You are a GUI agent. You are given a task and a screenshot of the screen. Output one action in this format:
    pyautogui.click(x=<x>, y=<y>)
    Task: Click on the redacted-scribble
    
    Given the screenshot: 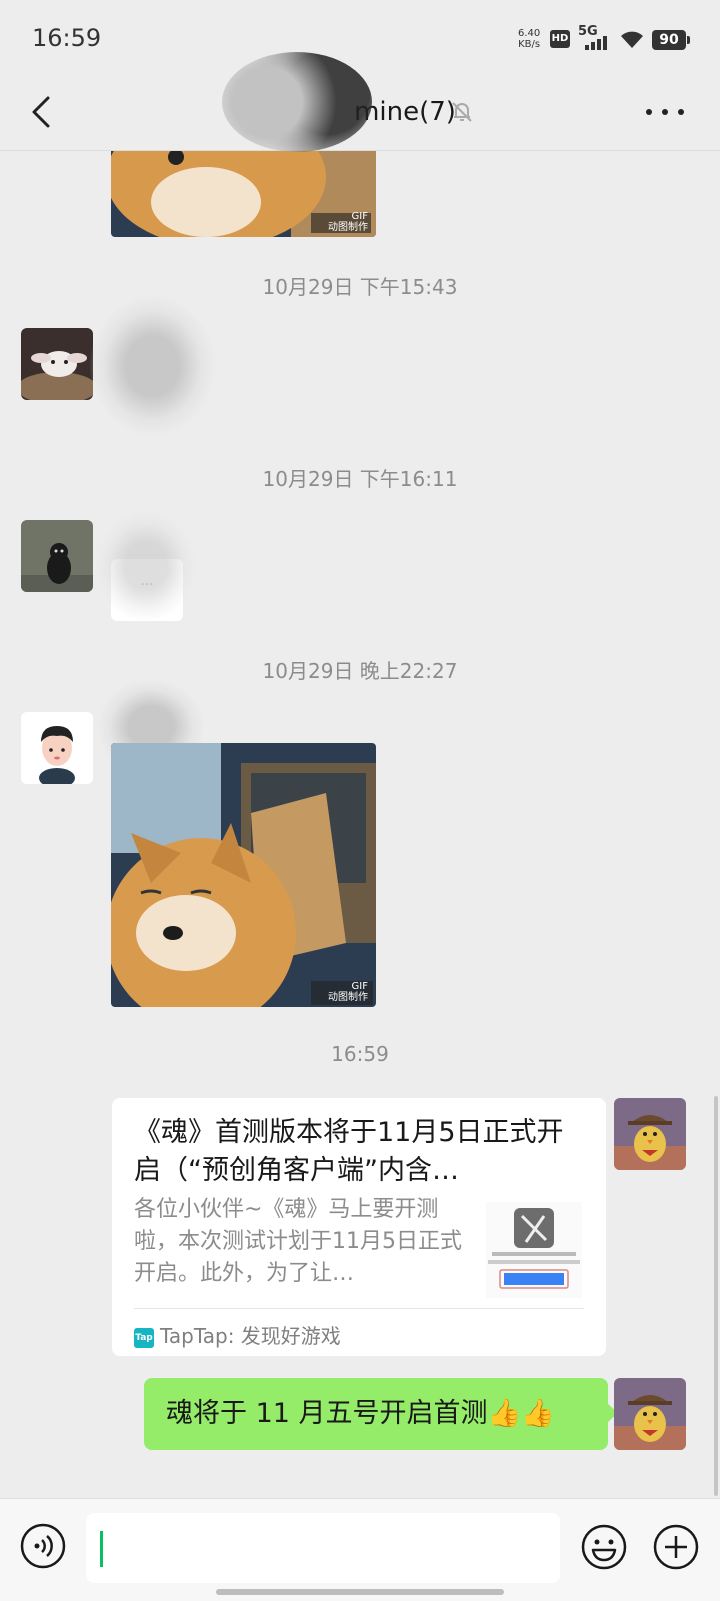 What is the action you would take?
    pyautogui.click(x=297, y=102)
    